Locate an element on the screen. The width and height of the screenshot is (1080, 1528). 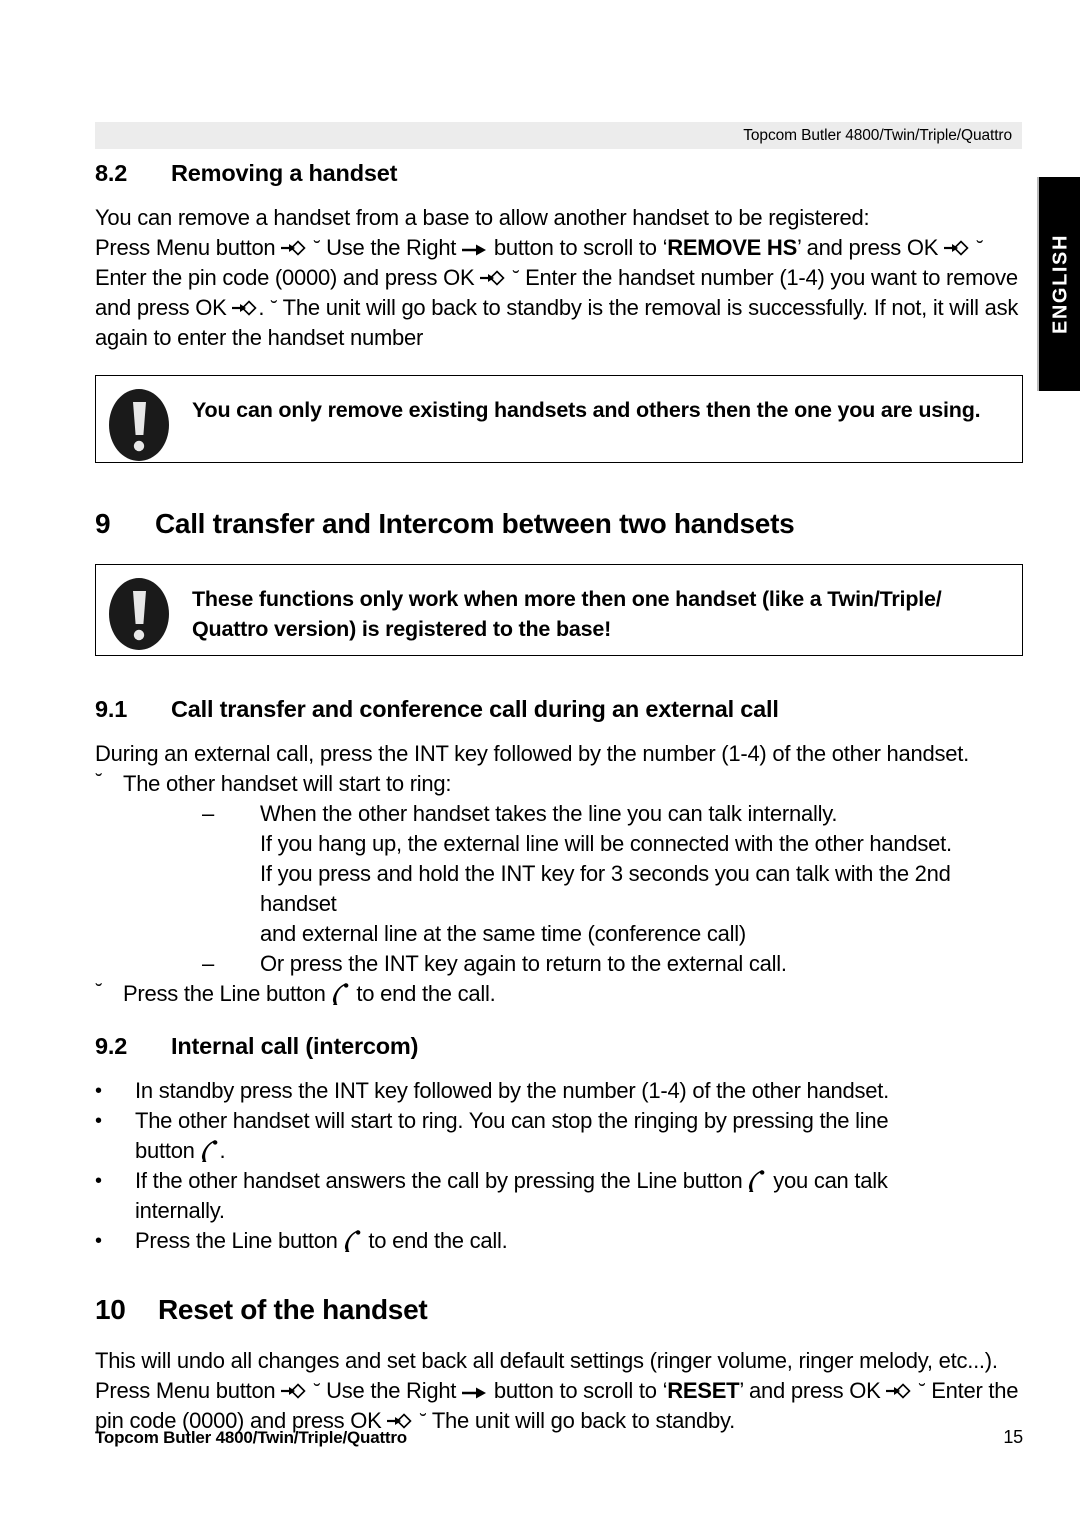
dash-marker-1: – is located at coordinates (208, 813).